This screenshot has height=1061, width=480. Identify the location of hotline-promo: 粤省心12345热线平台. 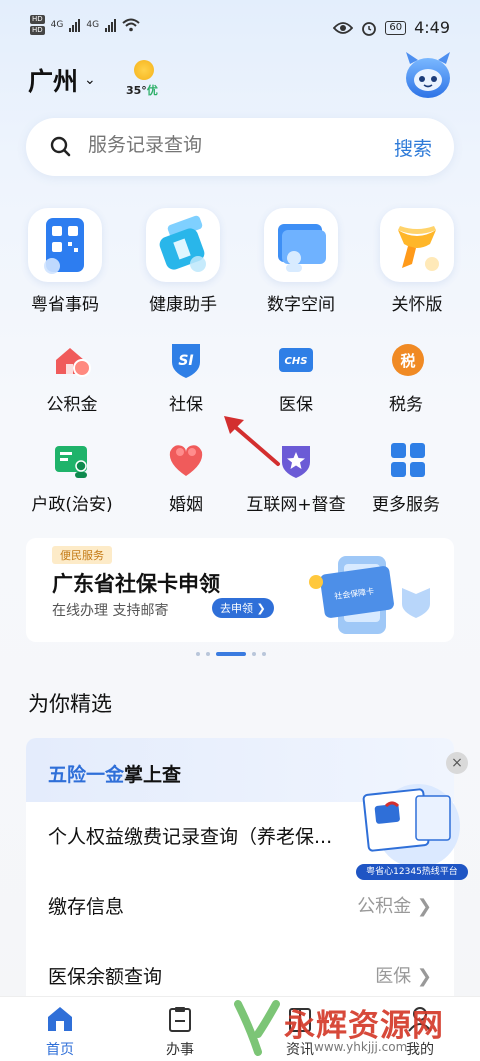
(412, 830).